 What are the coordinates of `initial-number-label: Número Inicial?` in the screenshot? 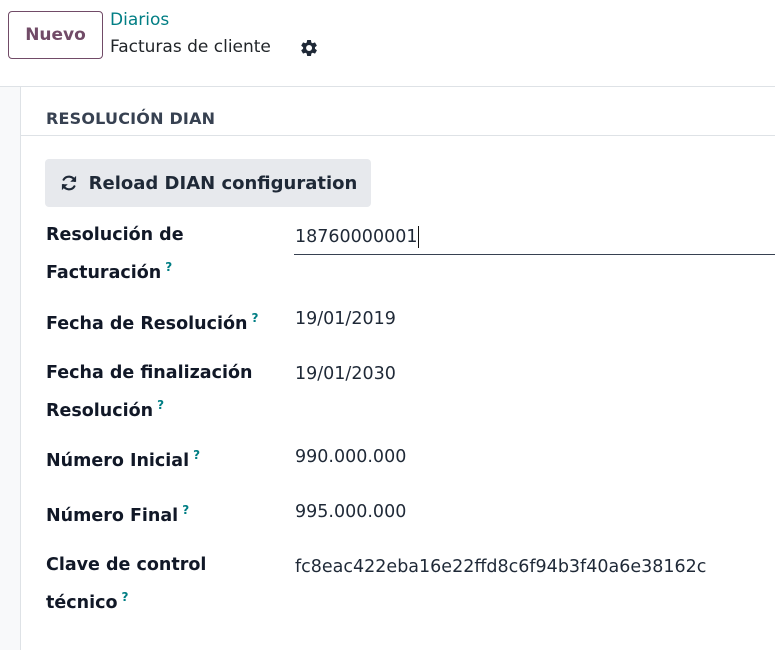 It's located at (123, 458).